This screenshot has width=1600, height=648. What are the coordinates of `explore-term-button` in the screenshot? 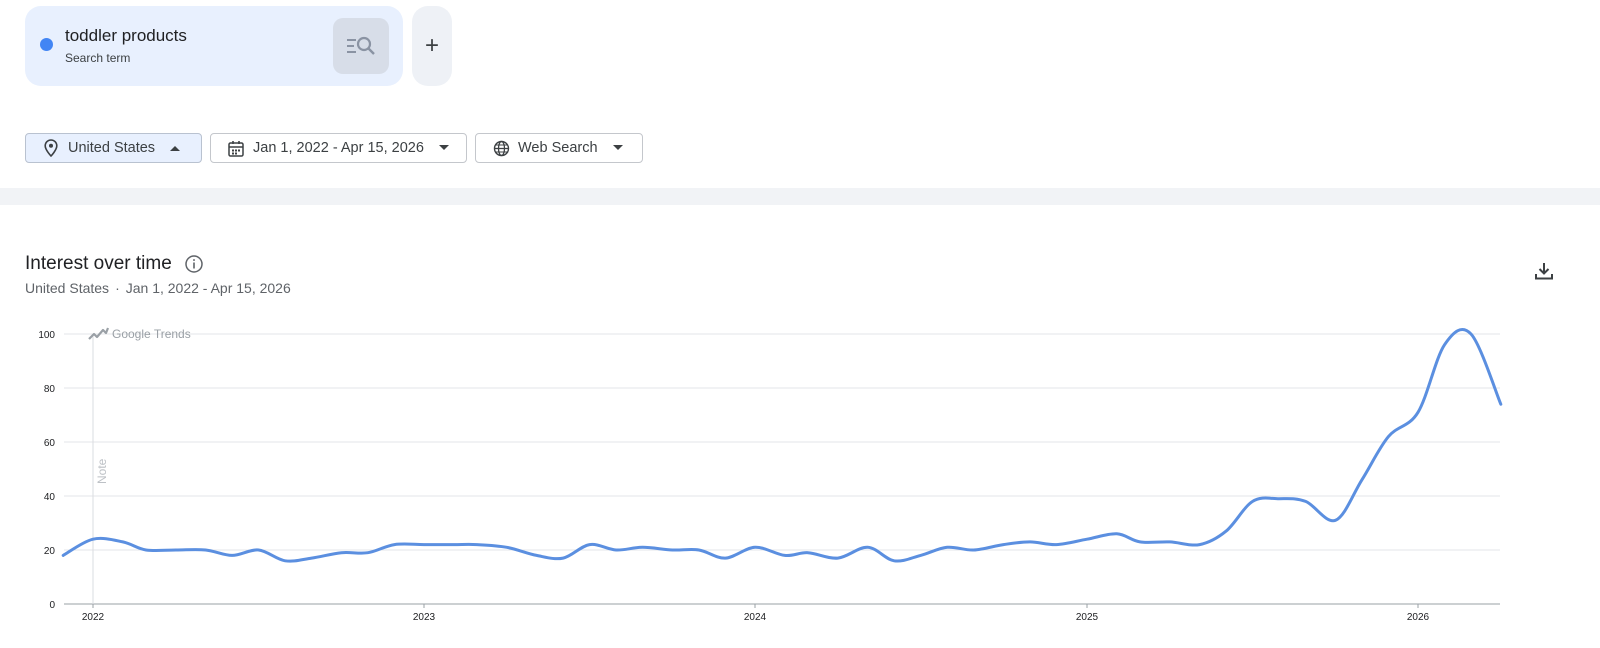 It's located at (361, 46).